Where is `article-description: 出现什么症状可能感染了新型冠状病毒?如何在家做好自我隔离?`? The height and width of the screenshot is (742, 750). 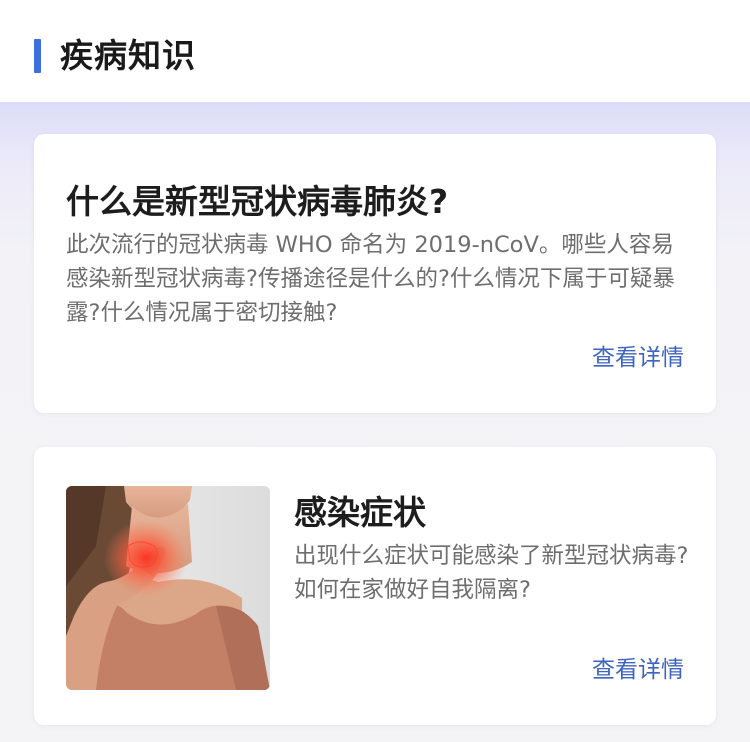 article-description: 出现什么症状可能感染了新型冠状病毒?如何在家做好自我隔离? is located at coordinates (491, 573).